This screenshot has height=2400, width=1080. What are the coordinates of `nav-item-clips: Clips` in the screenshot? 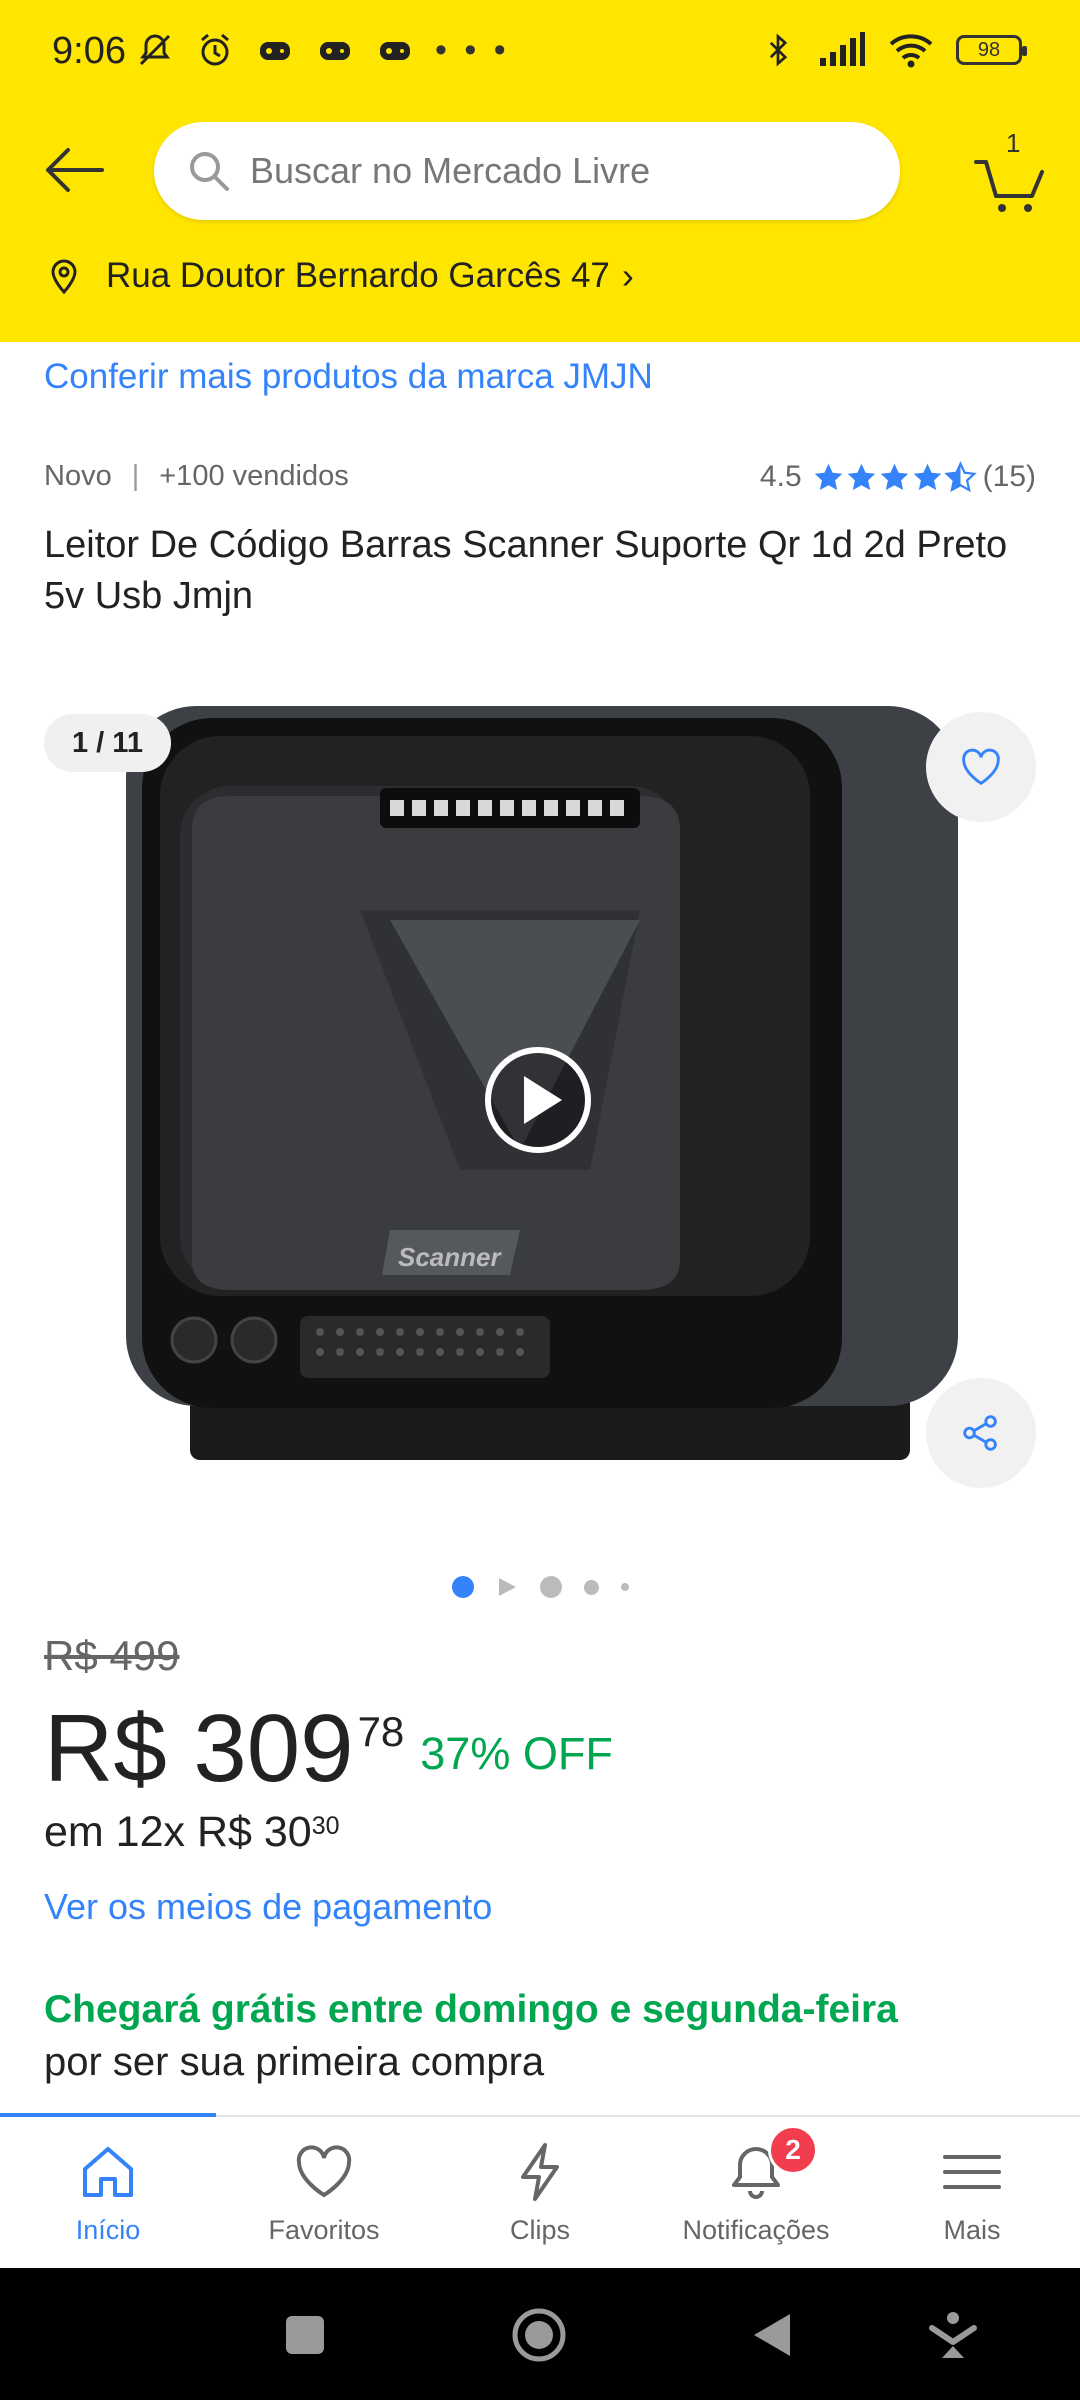 It's located at (540, 2192).